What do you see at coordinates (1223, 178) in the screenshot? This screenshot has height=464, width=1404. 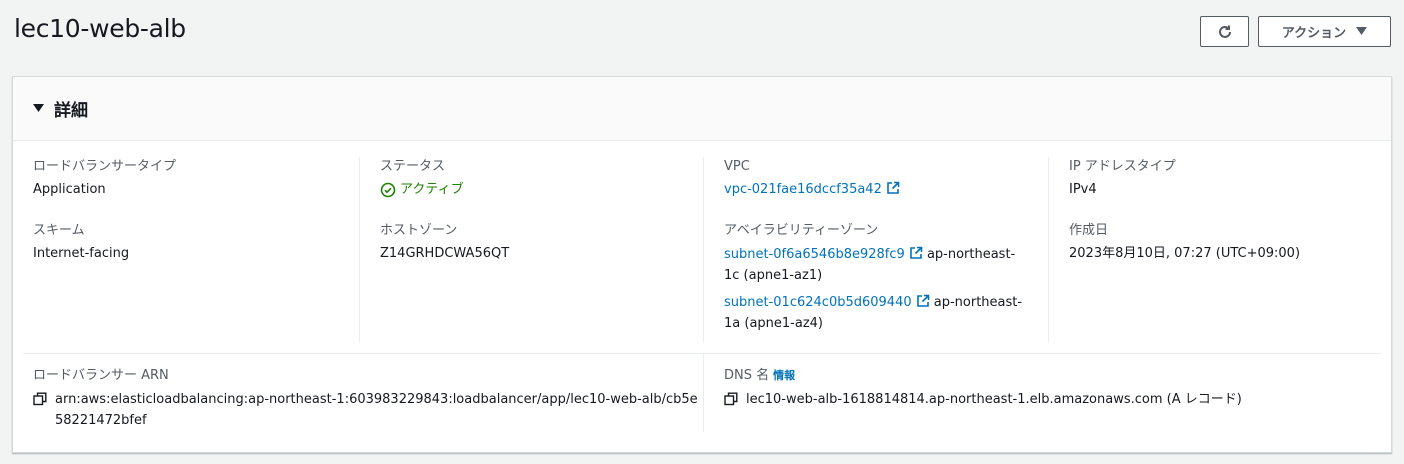 I see `ip-type-field: IP アドレスタイプ IPv4` at bounding box center [1223, 178].